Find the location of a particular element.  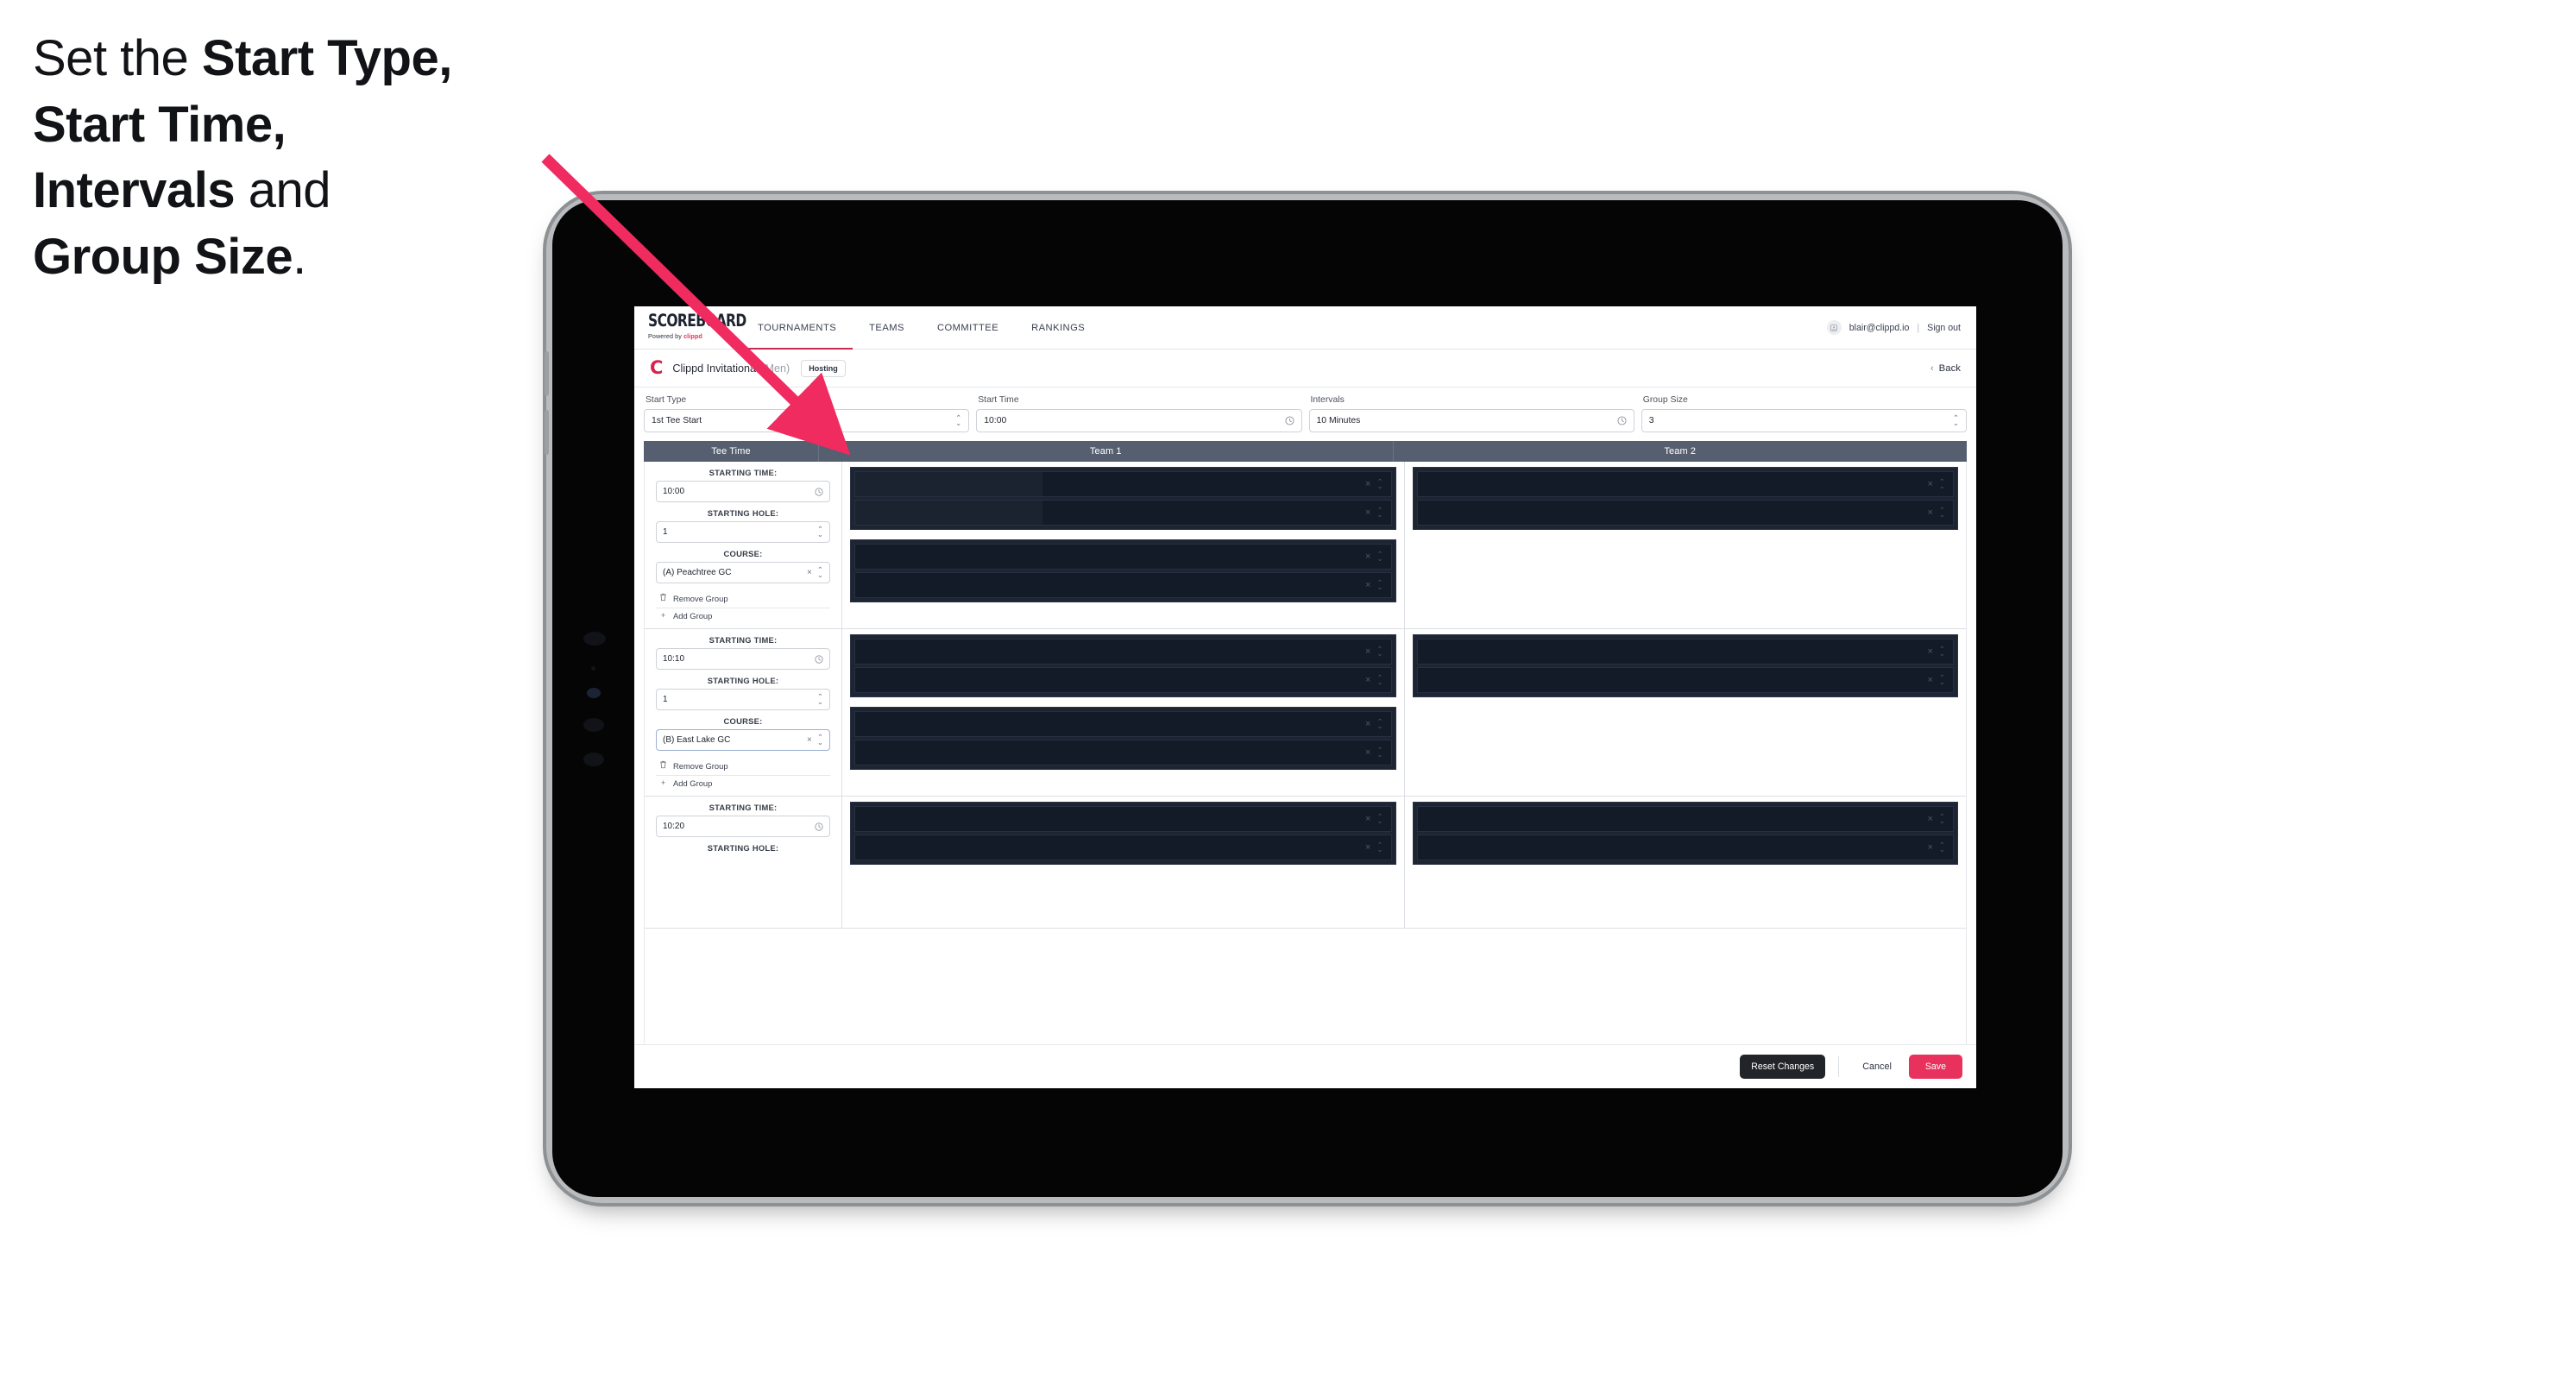

nav-tab-tournaments: TOURNAMENTS is located at coordinates (797, 328).